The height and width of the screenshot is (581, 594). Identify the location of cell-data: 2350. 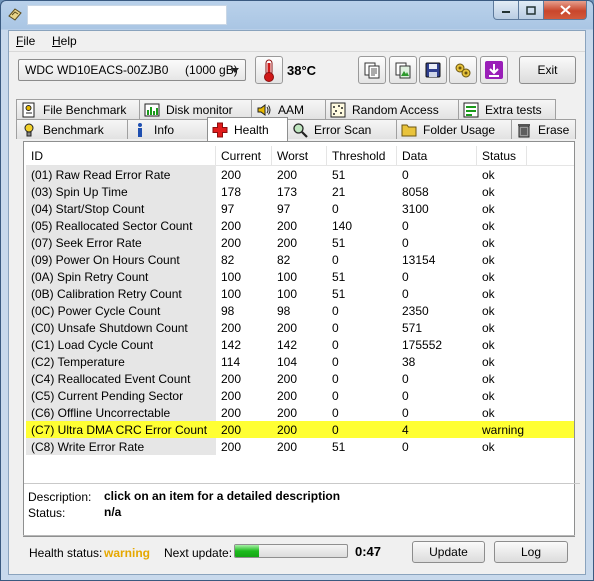
(415, 311).